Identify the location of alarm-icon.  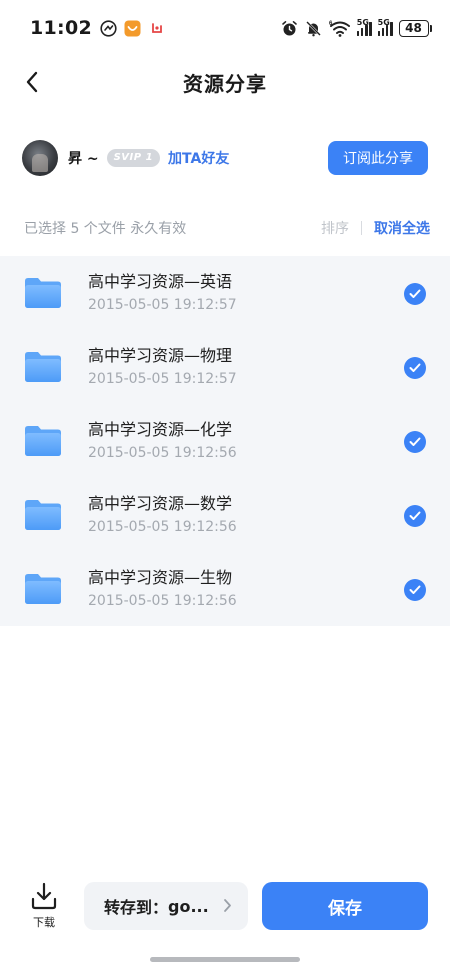
(290, 28).